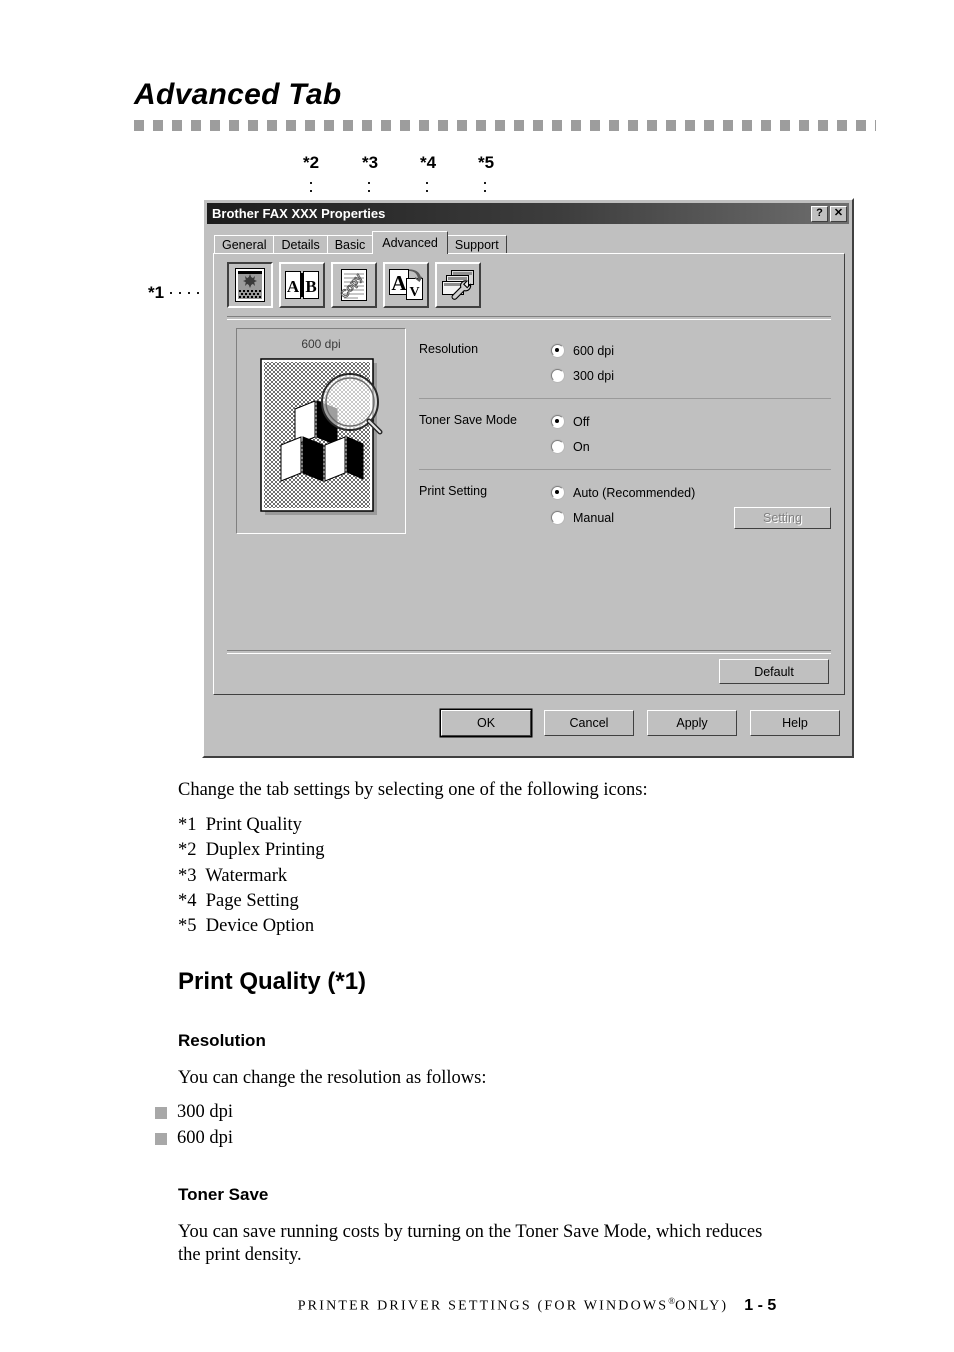 This screenshot has width=954, height=1352. What do you see at coordinates (350, 244) in the screenshot?
I see `tab-basic: Basic` at bounding box center [350, 244].